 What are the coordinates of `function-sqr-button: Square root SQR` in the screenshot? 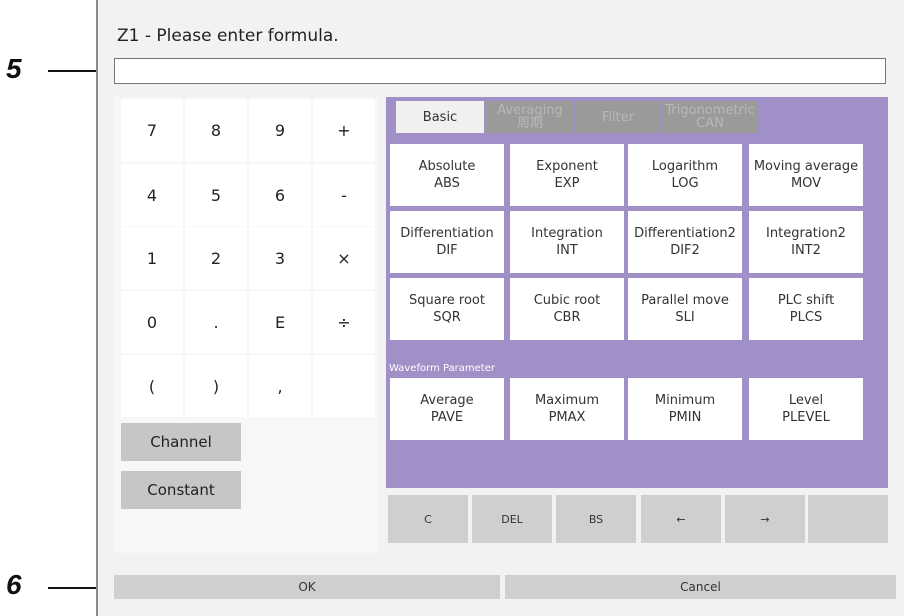 It's located at (447, 309).